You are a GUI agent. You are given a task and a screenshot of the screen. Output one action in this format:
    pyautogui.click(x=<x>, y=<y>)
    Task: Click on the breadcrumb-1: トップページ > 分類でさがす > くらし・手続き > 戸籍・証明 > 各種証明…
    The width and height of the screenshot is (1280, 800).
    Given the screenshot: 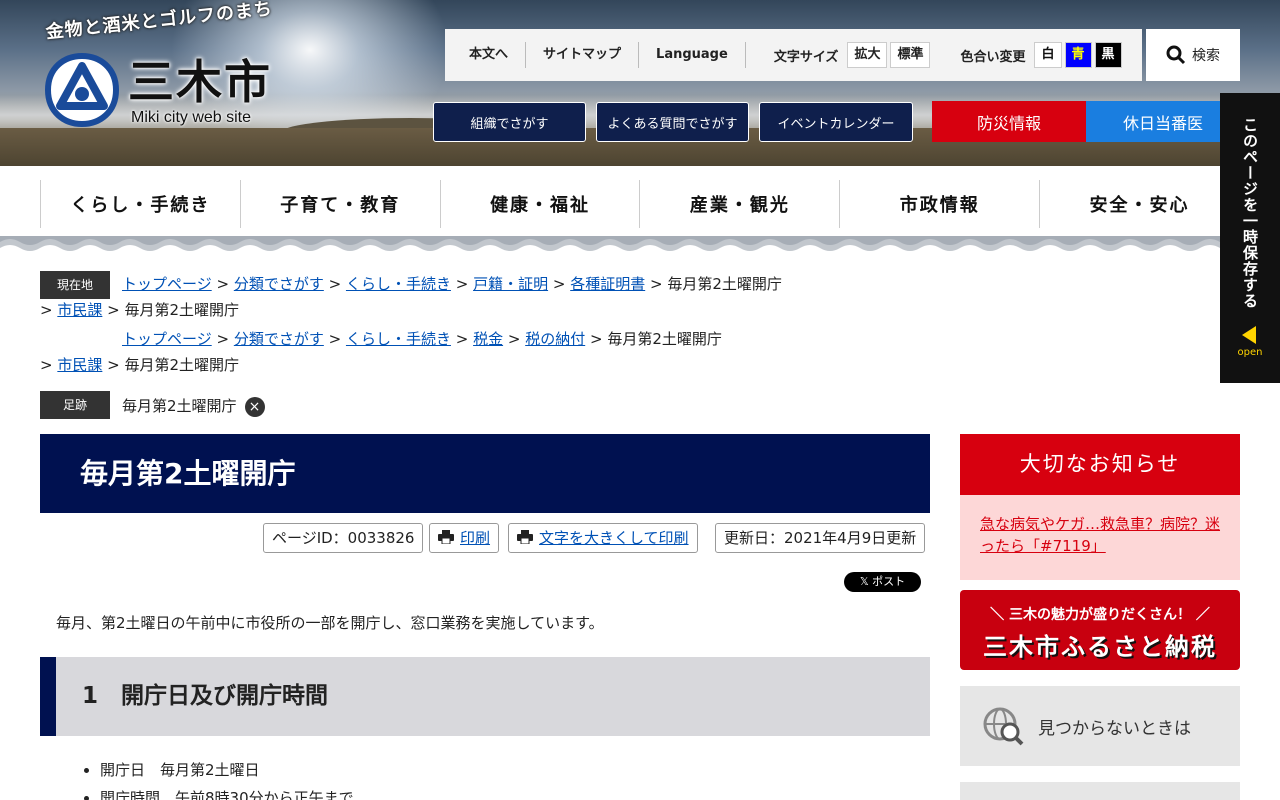 What is the action you would take?
    pyautogui.click(x=452, y=284)
    